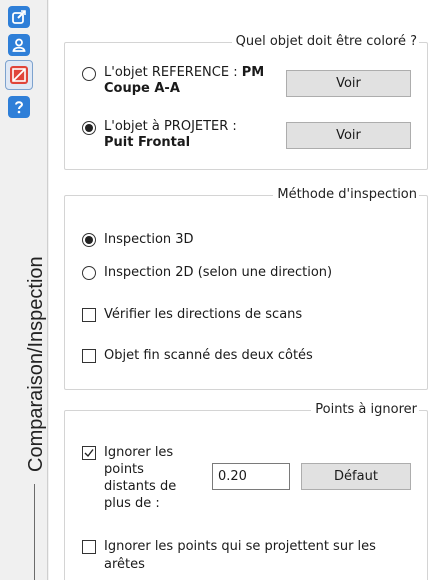 The width and height of the screenshot is (444, 580). I want to click on view-reference-button: Voir, so click(348, 83).